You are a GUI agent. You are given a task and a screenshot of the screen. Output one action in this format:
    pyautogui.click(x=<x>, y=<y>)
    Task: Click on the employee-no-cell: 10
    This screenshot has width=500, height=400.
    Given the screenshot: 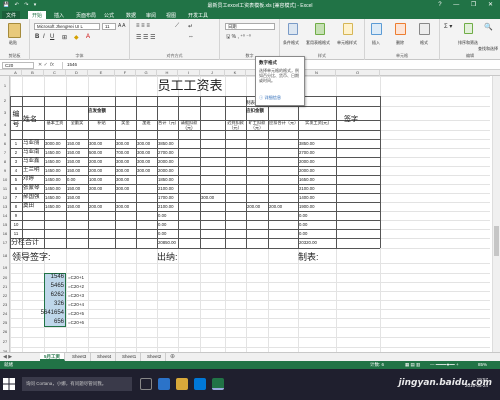 What is the action you would take?
    pyautogui.click(x=16, y=224)
    